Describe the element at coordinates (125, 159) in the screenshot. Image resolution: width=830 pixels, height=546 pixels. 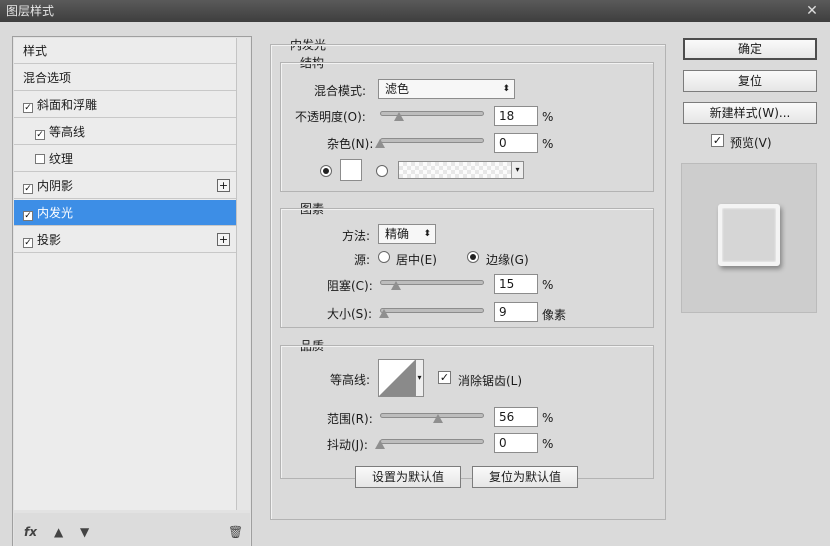
I see `sidebar-item-texture: 纹理` at that location.